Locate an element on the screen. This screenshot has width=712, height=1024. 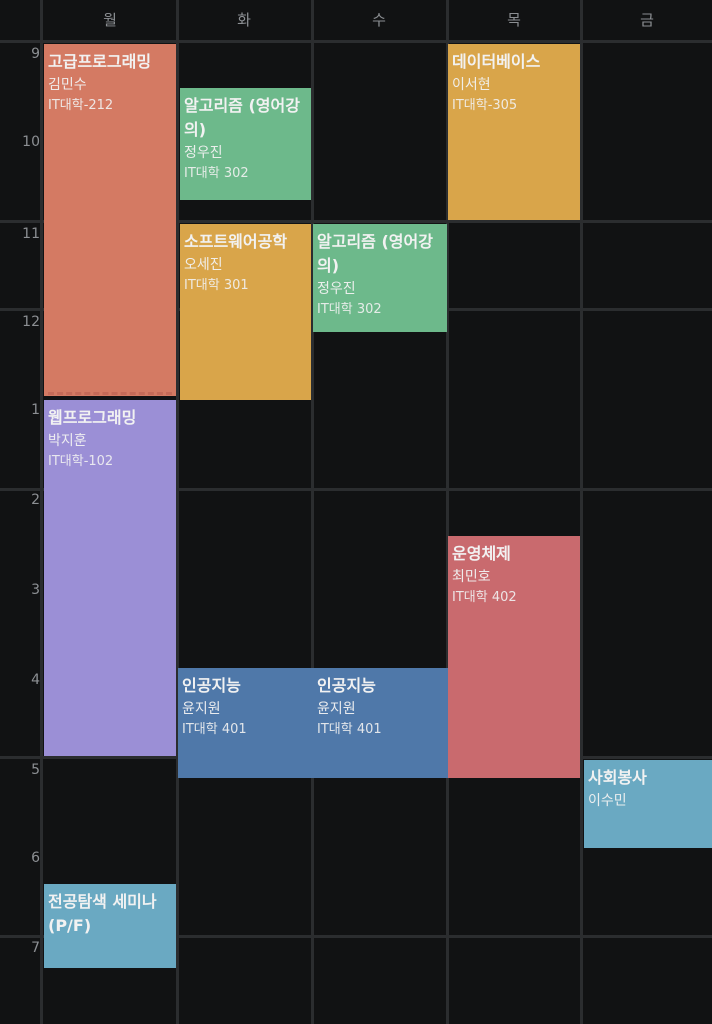
course-prof: 박지훈 is located at coordinates (67, 441).